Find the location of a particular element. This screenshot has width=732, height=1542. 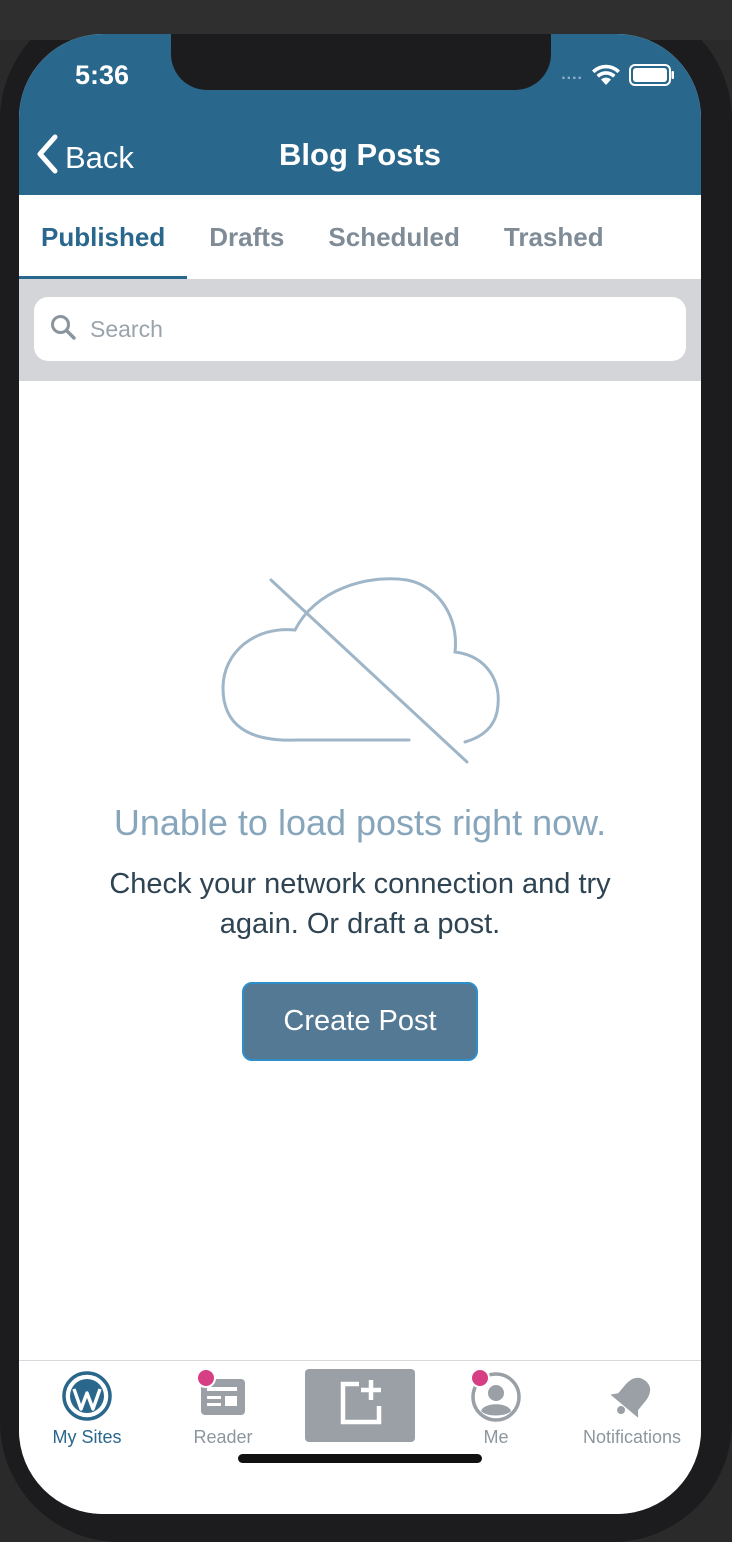

compose-button is located at coordinates (360, 1405).